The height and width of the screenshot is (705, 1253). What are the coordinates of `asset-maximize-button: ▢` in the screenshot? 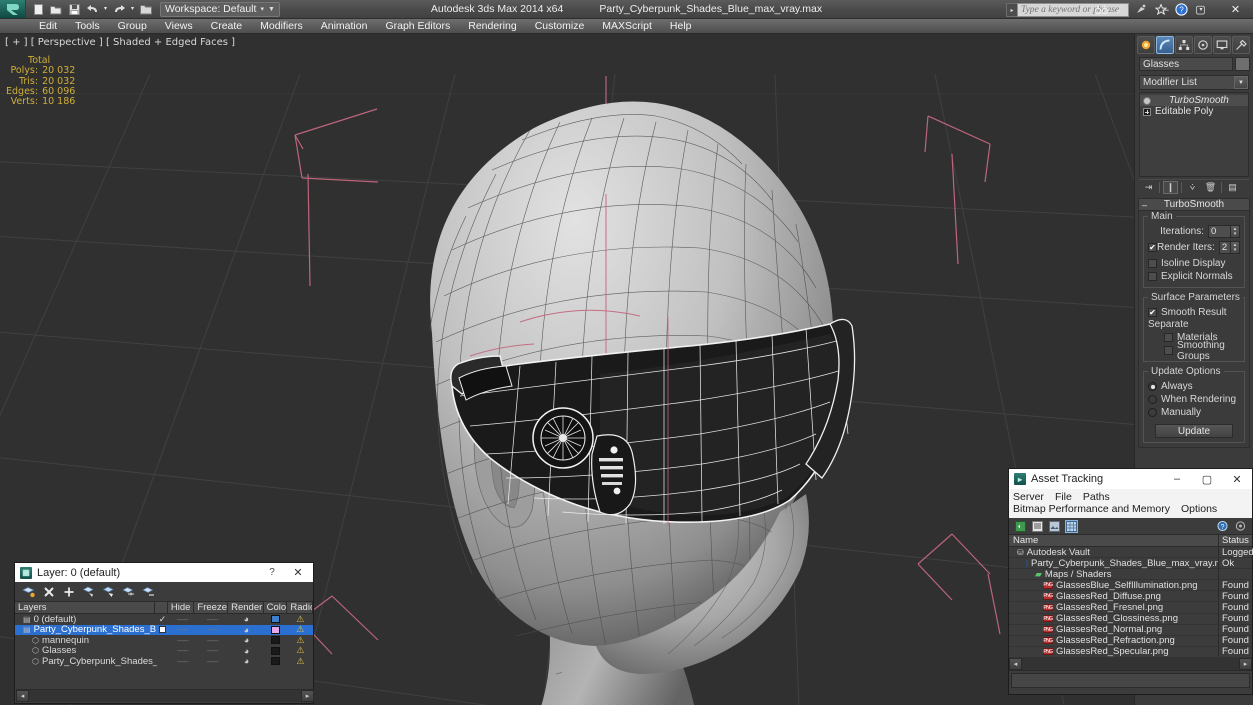 It's located at (1207, 479).